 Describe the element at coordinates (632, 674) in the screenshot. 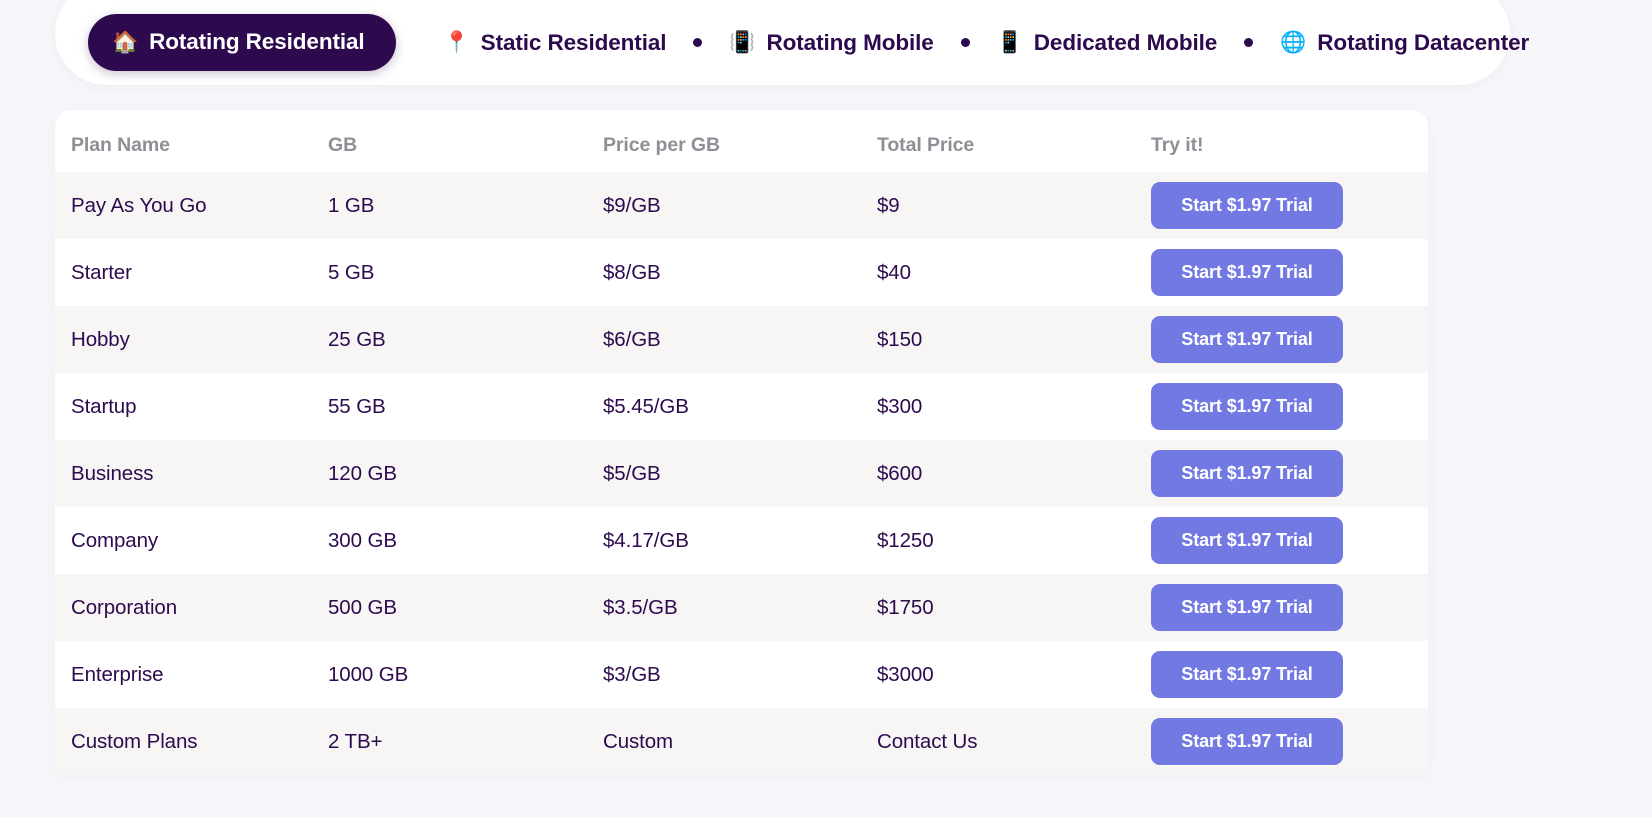

I see `price-per-gb-cell: $3/GB` at that location.